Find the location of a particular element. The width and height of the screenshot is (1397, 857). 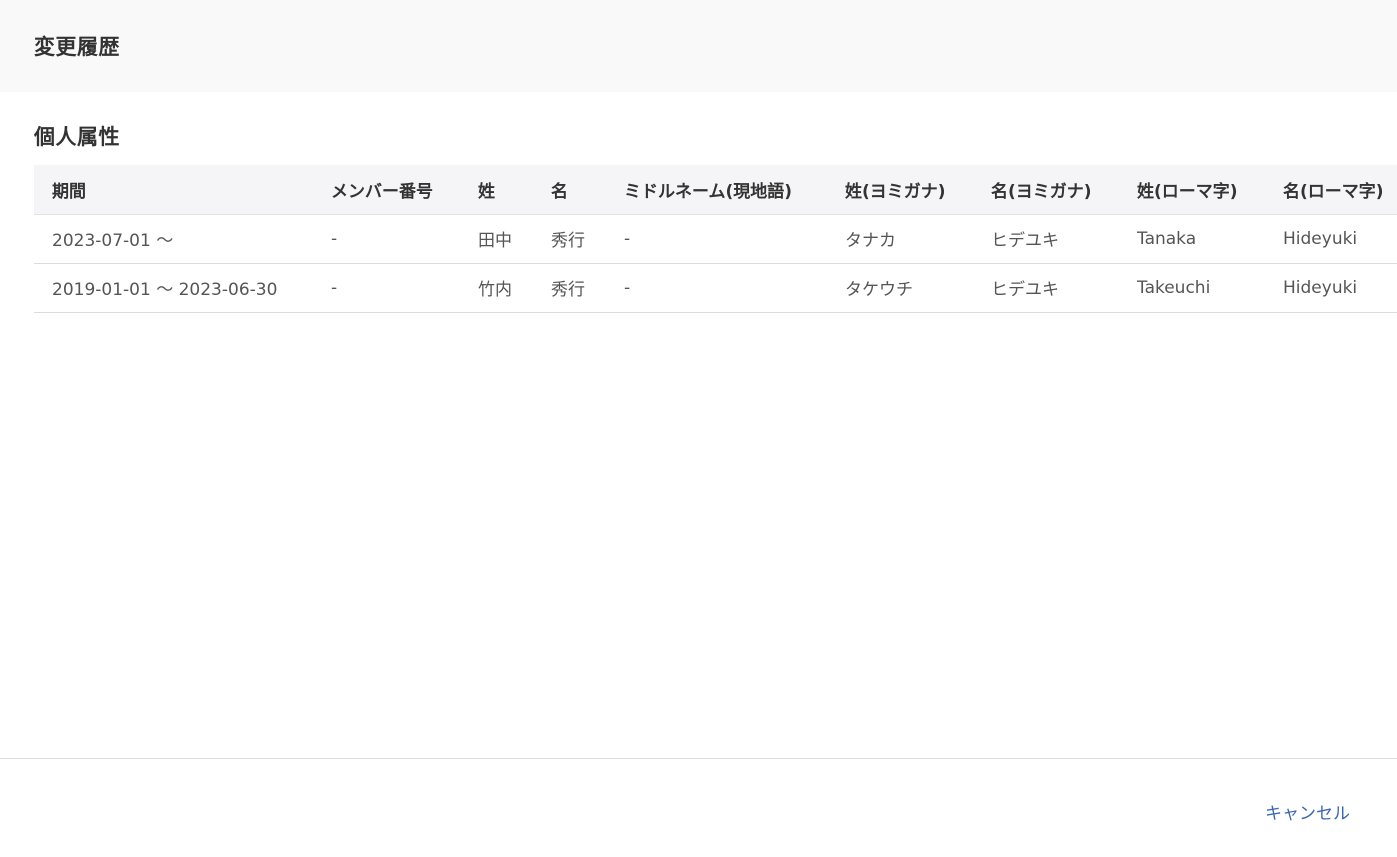

cell-last-name: 竹内 is located at coordinates (496, 288).